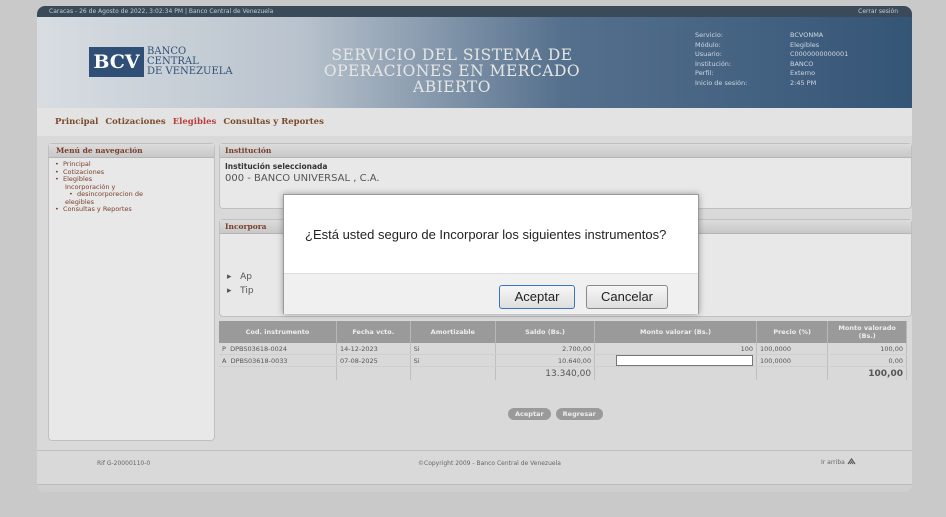 The image size is (946, 517). Describe the element at coordinates (134, 209) in the screenshot. I see `sidebar-item-consultas: • Consultas y Reportes` at that location.